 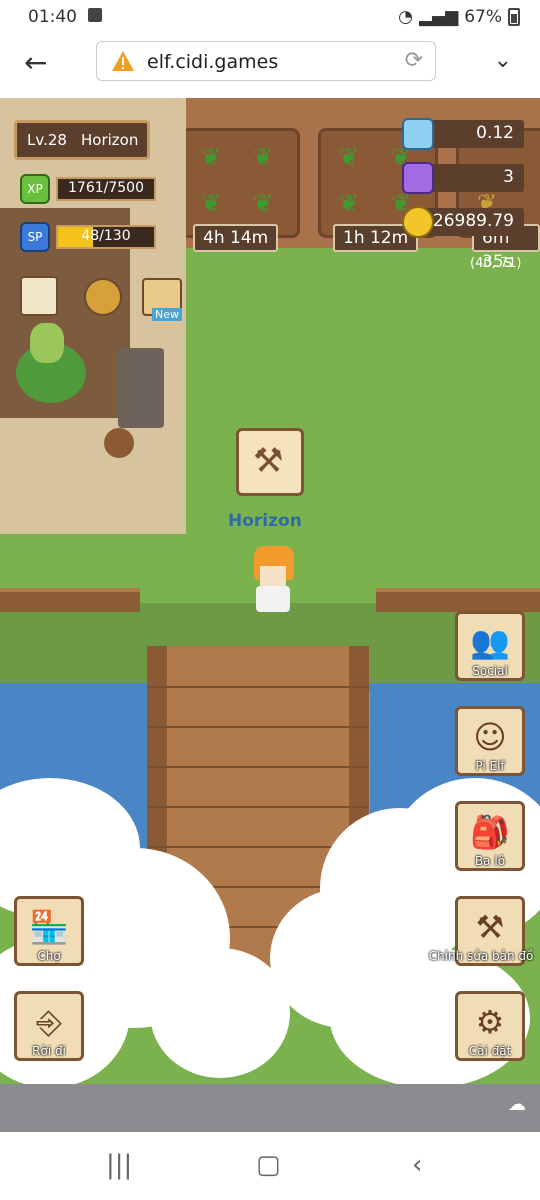 I want to click on url-text: elf.cidi.games, so click(x=213, y=62).